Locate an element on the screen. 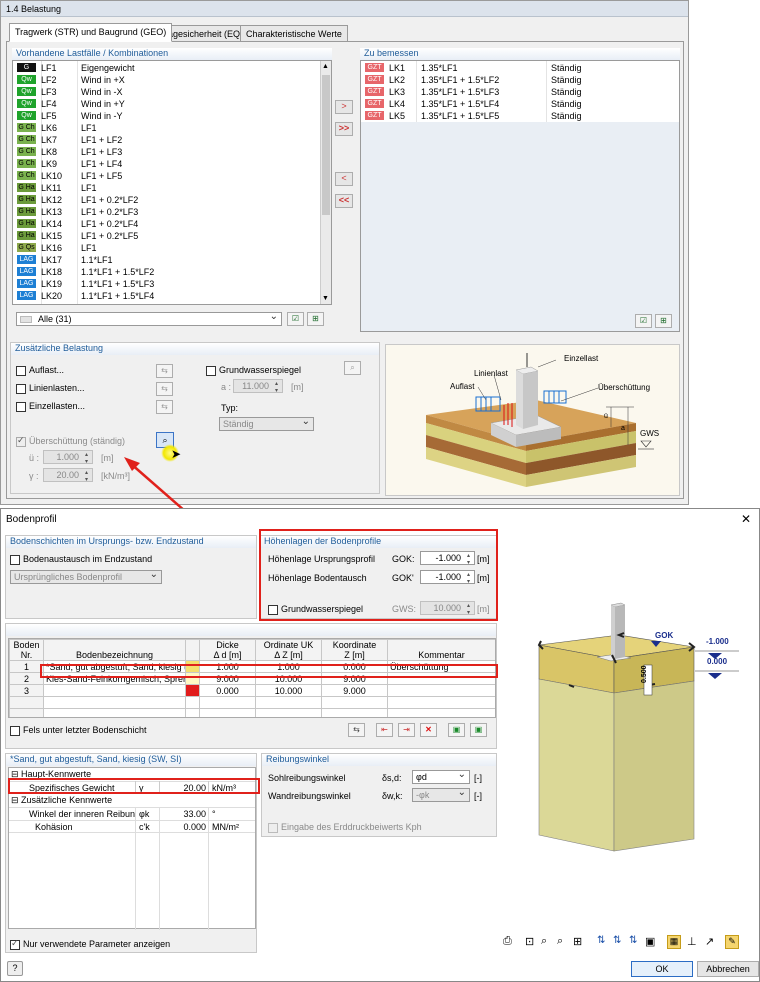 Image resolution: width=760 pixels, height=982 pixels. design-row: GZT LK4 1.35*LF1 + 1.5*LF4 Ständig is located at coordinates (520, 104).